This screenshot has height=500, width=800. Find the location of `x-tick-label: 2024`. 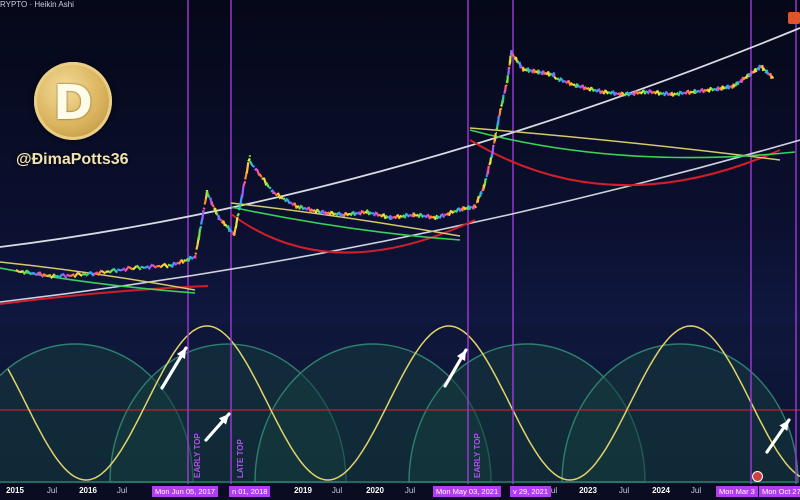

x-tick-label: 2024 is located at coordinates (661, 490).